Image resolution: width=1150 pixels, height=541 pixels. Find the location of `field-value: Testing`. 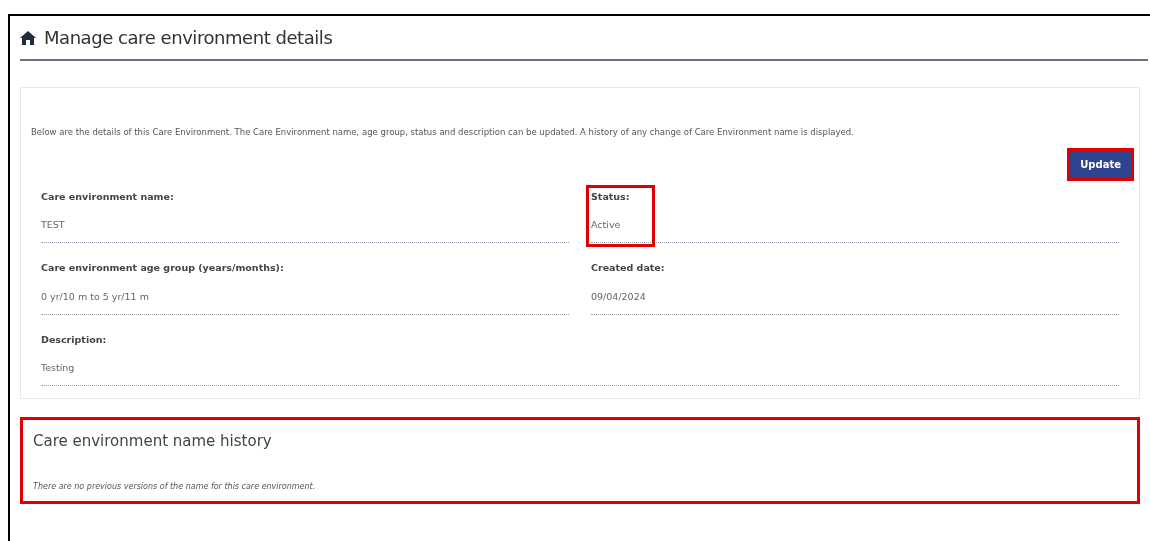

field-value: Testing is located at coordinates (58, 368).